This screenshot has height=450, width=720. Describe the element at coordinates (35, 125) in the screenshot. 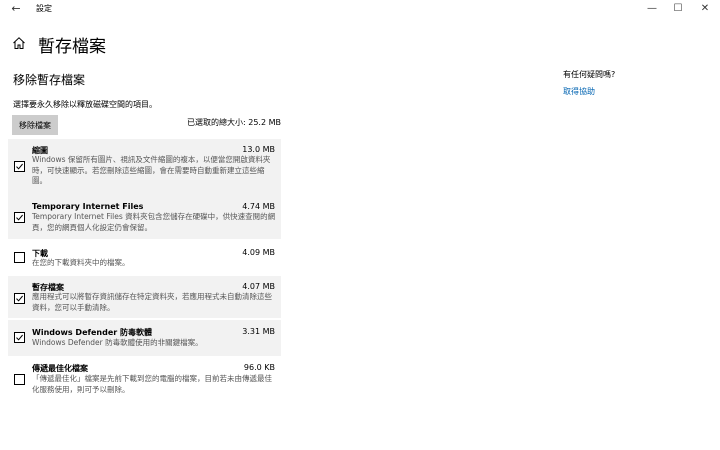

I see `remove-files-button: 移除檔案` at that location.